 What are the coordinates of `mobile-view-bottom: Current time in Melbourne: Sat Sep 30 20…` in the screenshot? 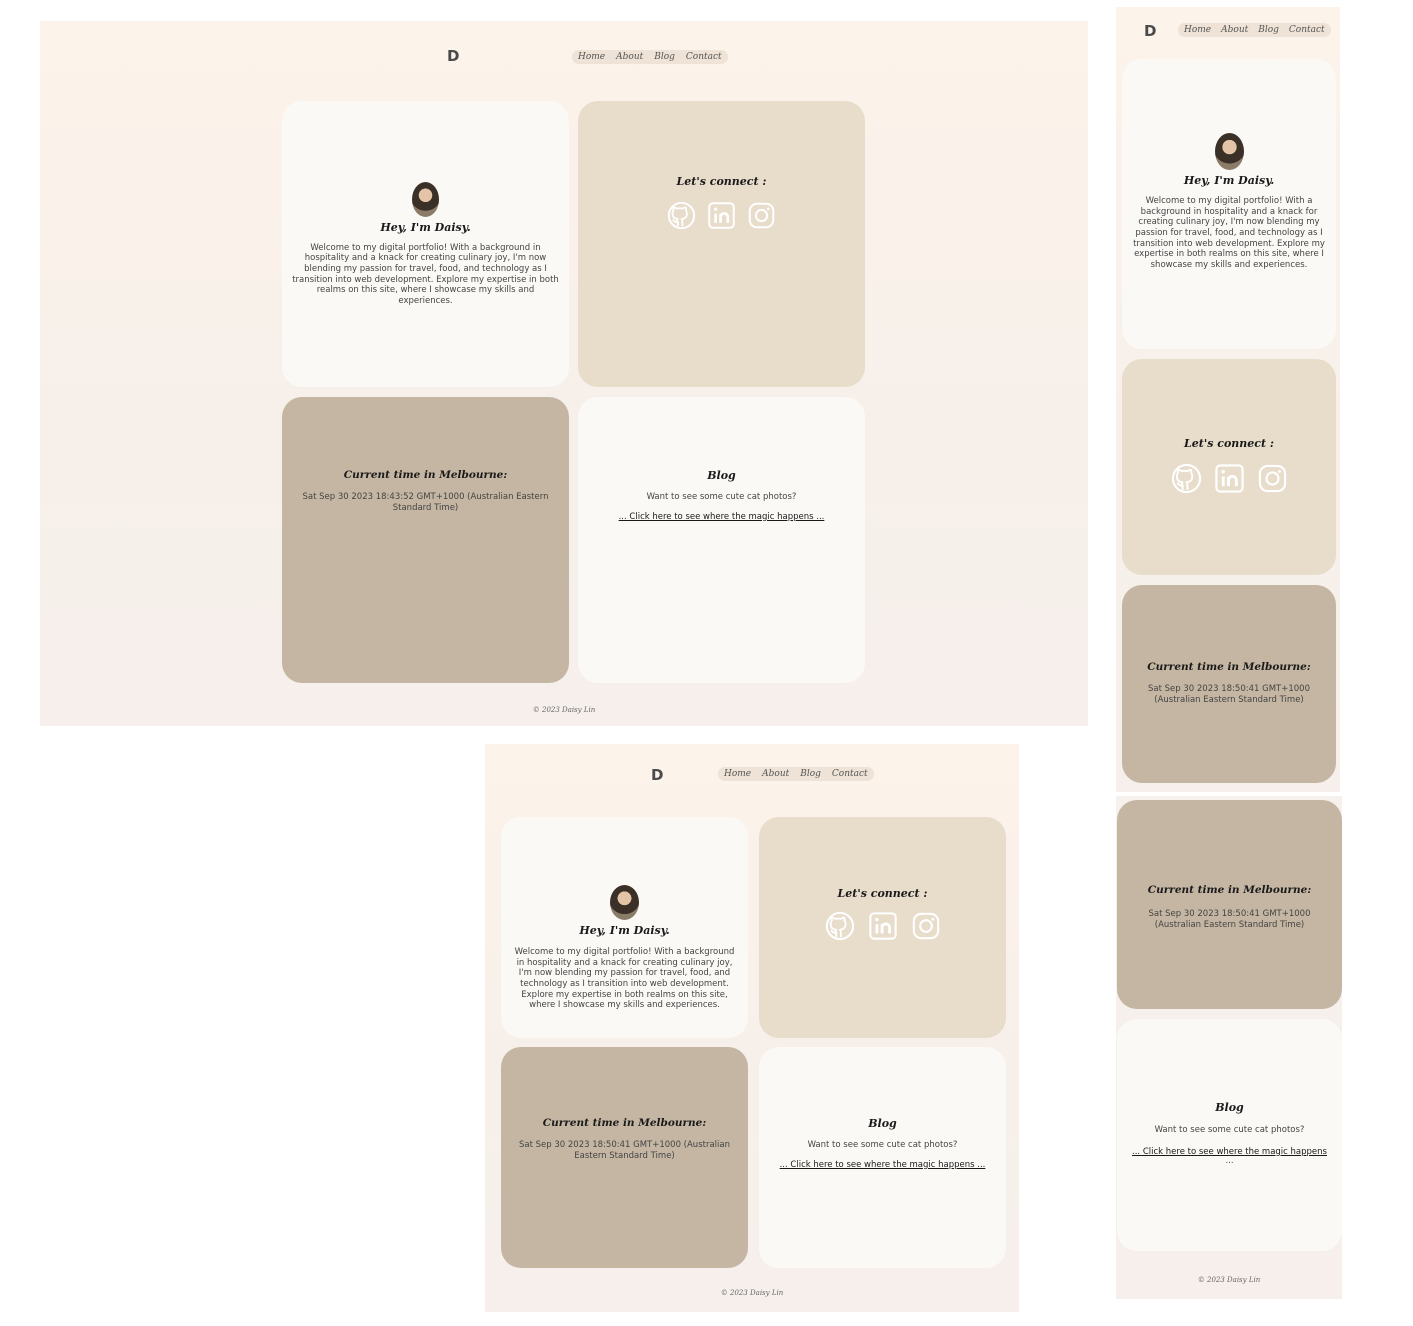 It's located at (1229, 1047).